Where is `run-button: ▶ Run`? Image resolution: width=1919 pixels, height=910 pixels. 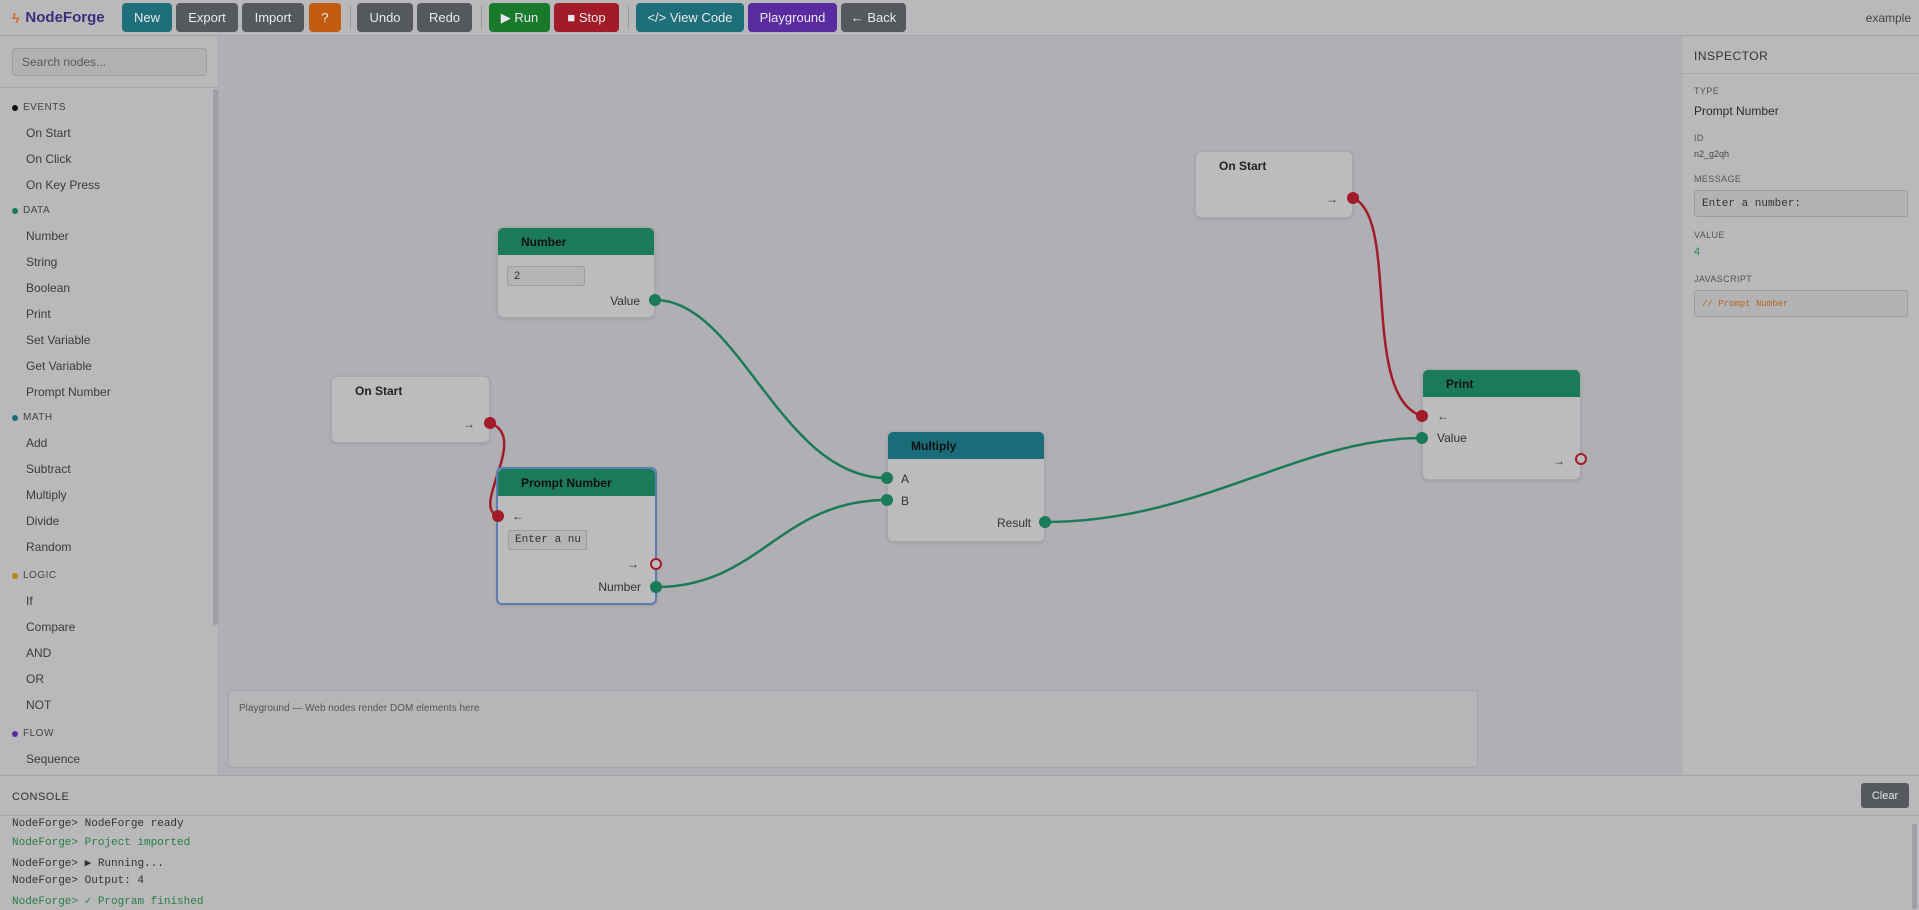 run-button: ▶ Run is located at coordinates (519, 17).